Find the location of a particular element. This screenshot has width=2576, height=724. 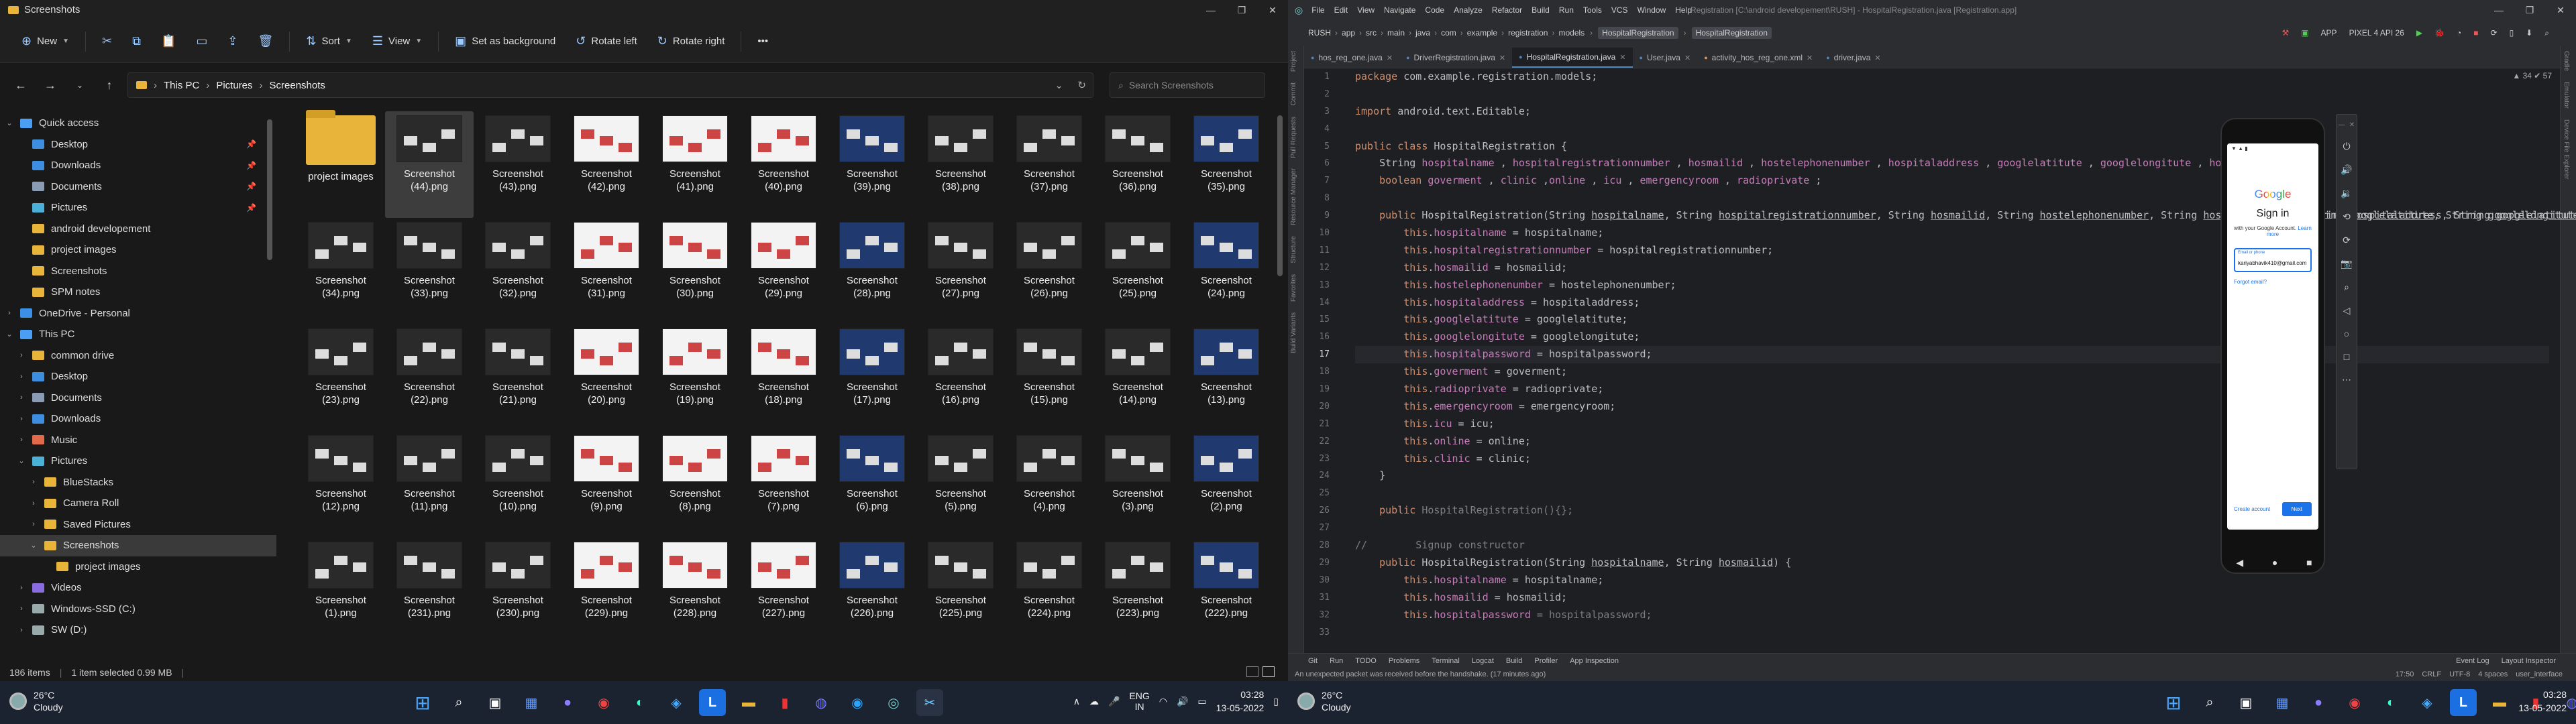

volume-icon: 🔊 is located at coordinates (1182, 701).